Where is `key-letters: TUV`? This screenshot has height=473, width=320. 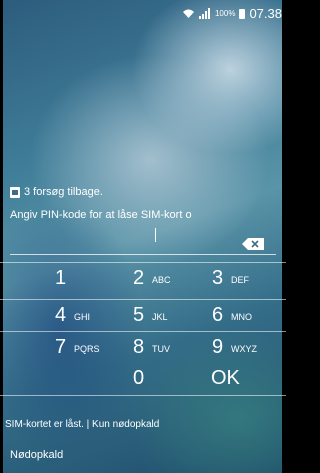
key-letters: TUV is located at coordinates (161, 349).